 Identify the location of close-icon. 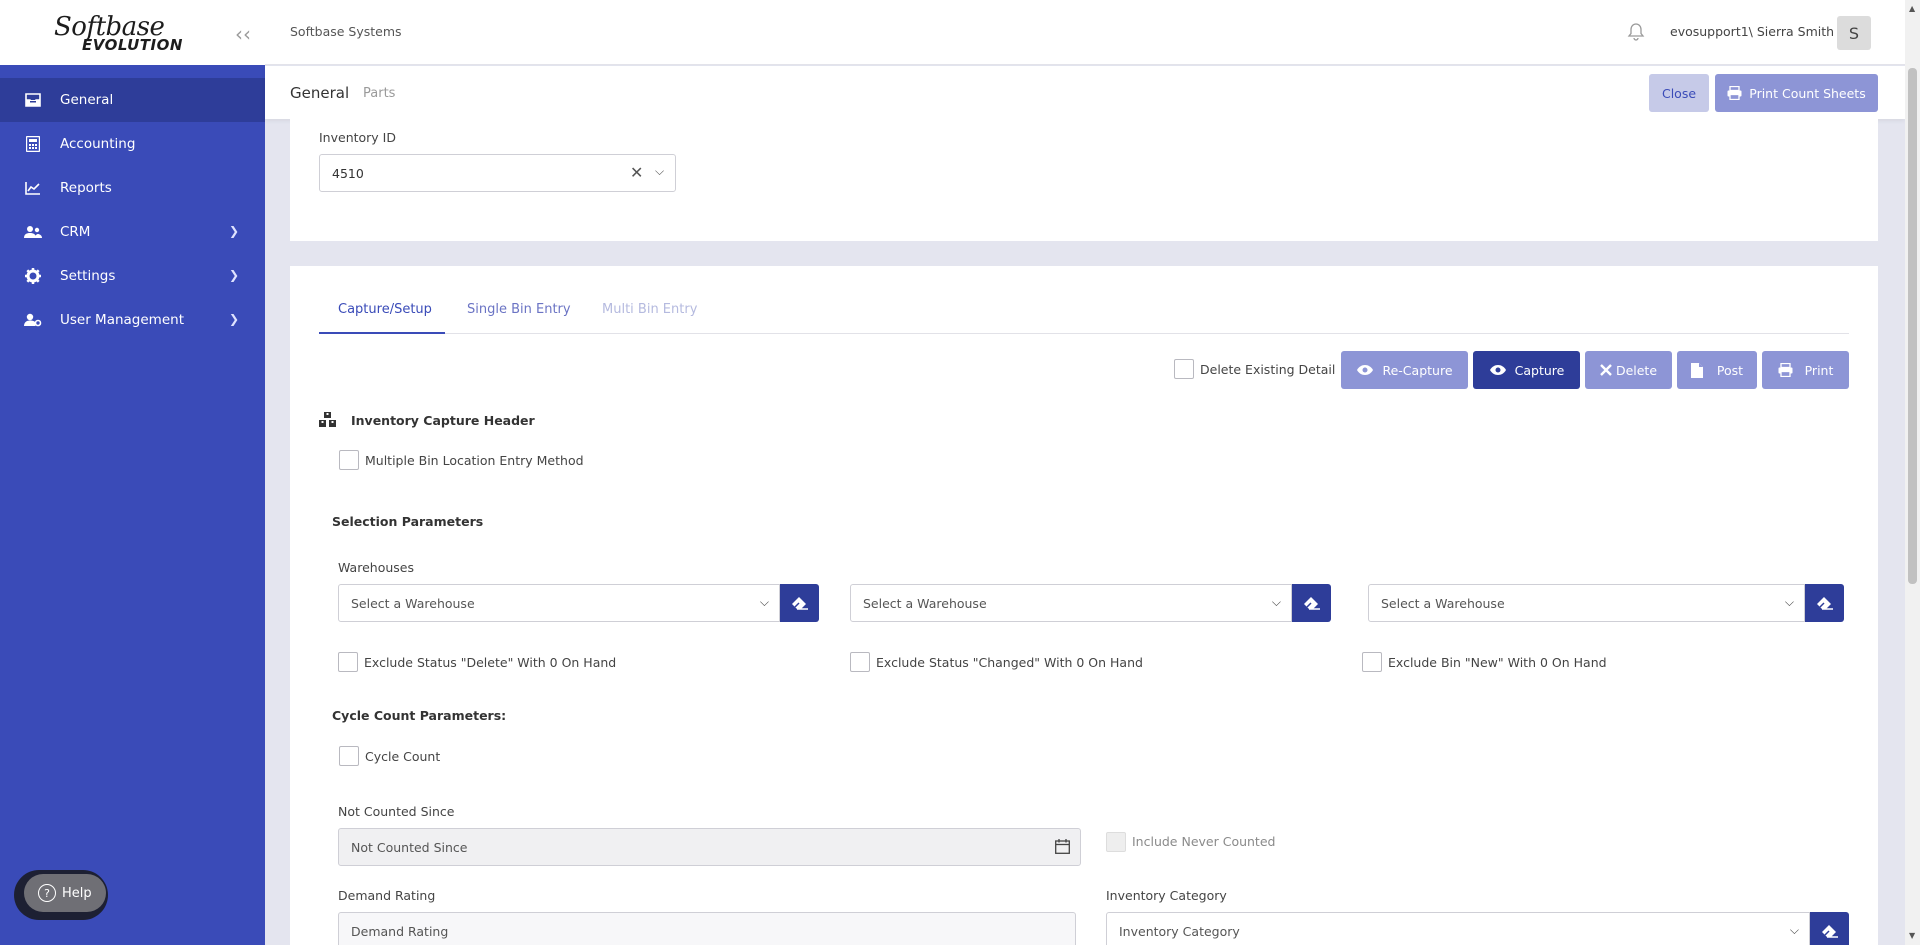
(1606, 370).